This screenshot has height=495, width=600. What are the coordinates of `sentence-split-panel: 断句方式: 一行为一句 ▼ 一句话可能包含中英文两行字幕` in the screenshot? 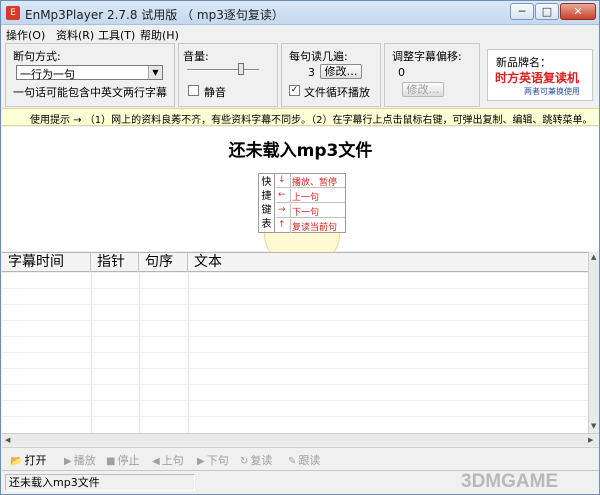 It's located at (90, 75).